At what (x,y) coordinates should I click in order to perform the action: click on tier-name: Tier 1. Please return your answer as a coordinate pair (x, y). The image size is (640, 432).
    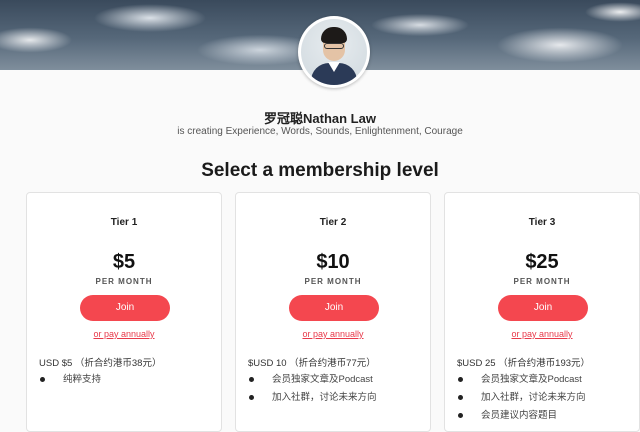
    Looking at the image, I should click on (124, 222).